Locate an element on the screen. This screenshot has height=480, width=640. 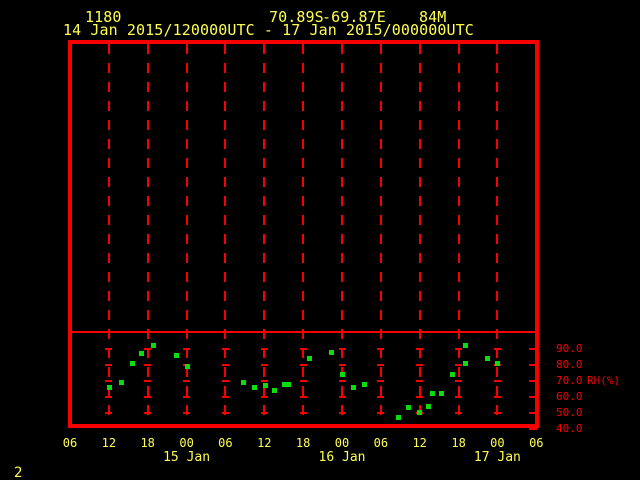
y-axis-tick-label: 70.0 is located at coordinates (569, 381).